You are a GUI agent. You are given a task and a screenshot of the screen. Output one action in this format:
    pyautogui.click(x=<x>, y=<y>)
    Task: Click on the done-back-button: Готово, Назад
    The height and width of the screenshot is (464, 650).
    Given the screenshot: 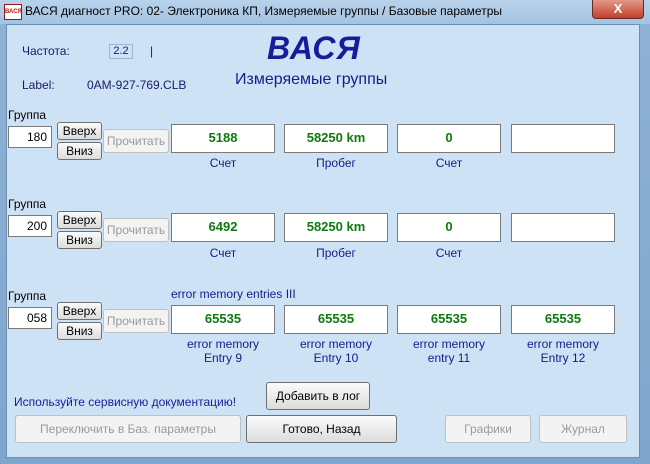 What is the action you would take?
    pyautogui.click(x=321, y=429)
    